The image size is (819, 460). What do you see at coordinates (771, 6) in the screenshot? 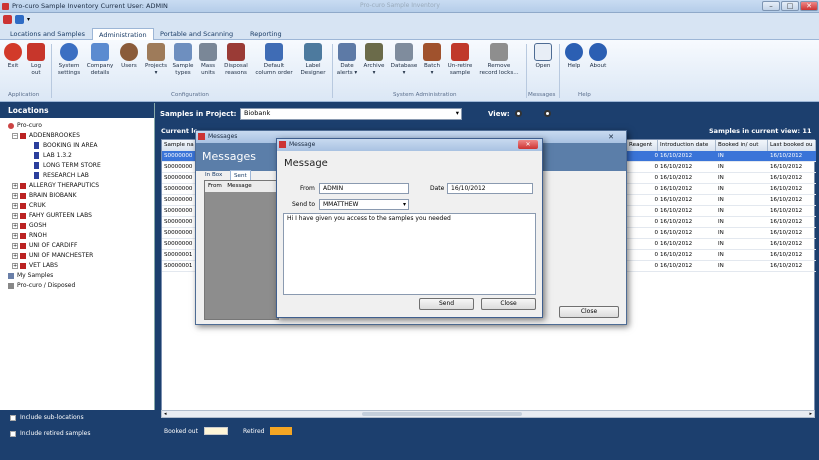
I see `minimize-button: –` at bounding box center [771, 6].